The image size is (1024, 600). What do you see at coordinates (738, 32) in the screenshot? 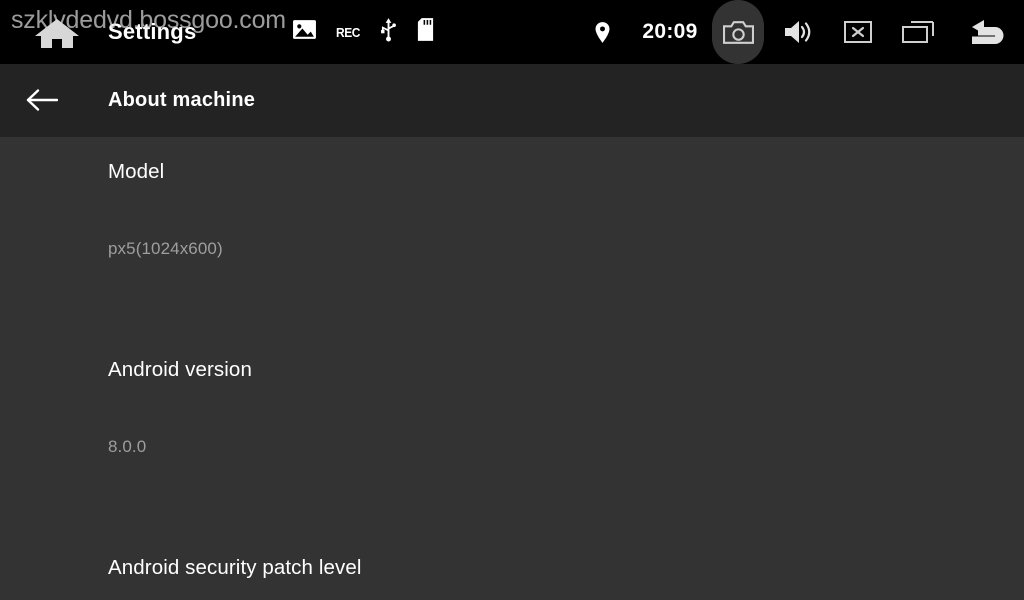
I see `screenshot-button` at bounding box center [738, 32].